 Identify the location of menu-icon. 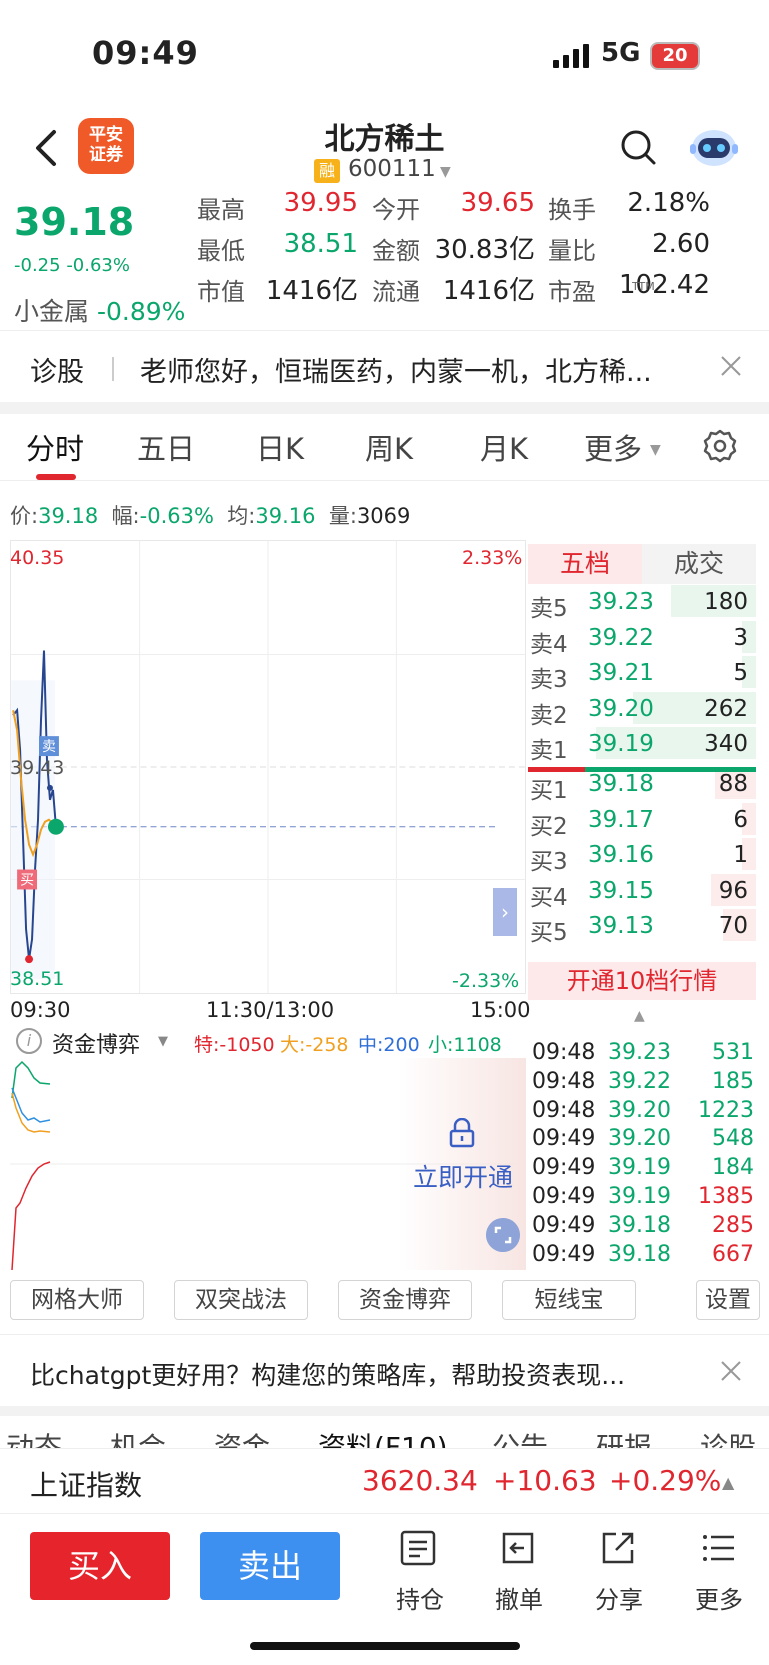
(718, 1548).